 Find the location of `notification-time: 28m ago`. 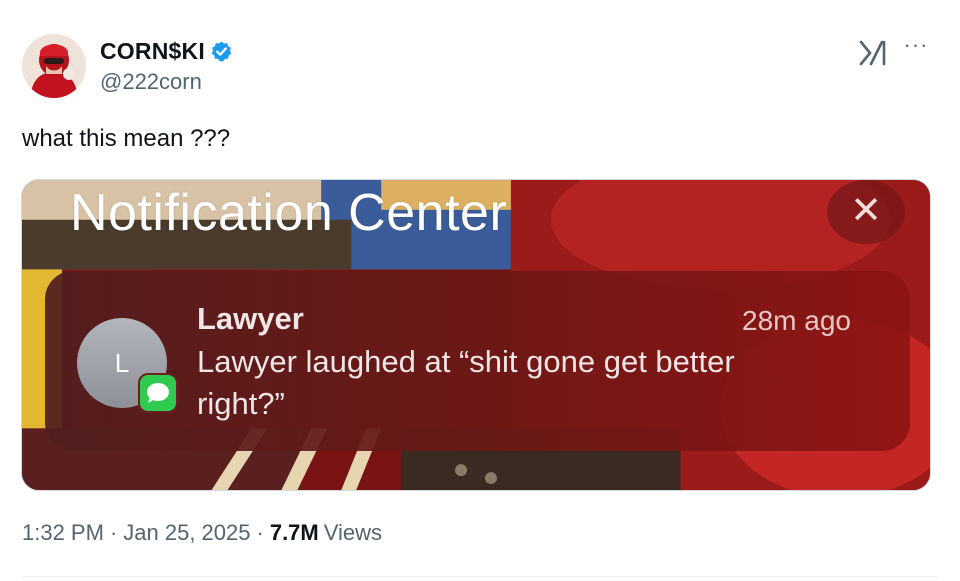

notification-time: 28m ago is located at coordinates (796, 320).